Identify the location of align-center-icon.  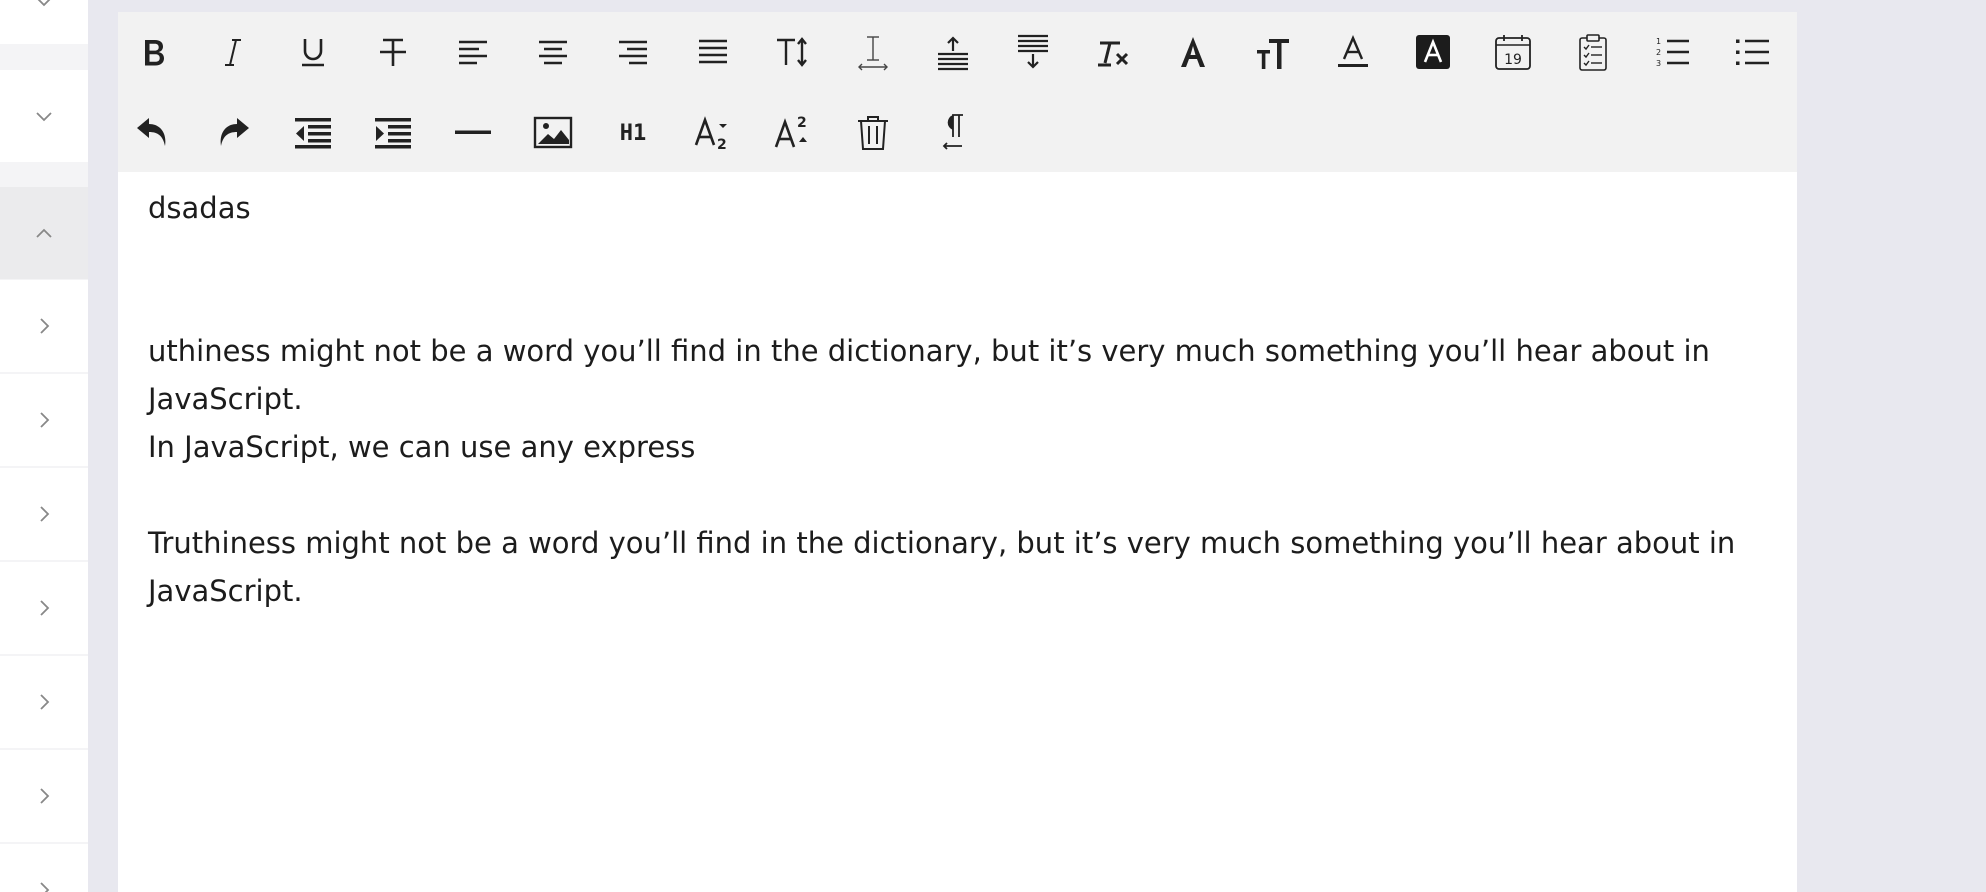
(553, 52).